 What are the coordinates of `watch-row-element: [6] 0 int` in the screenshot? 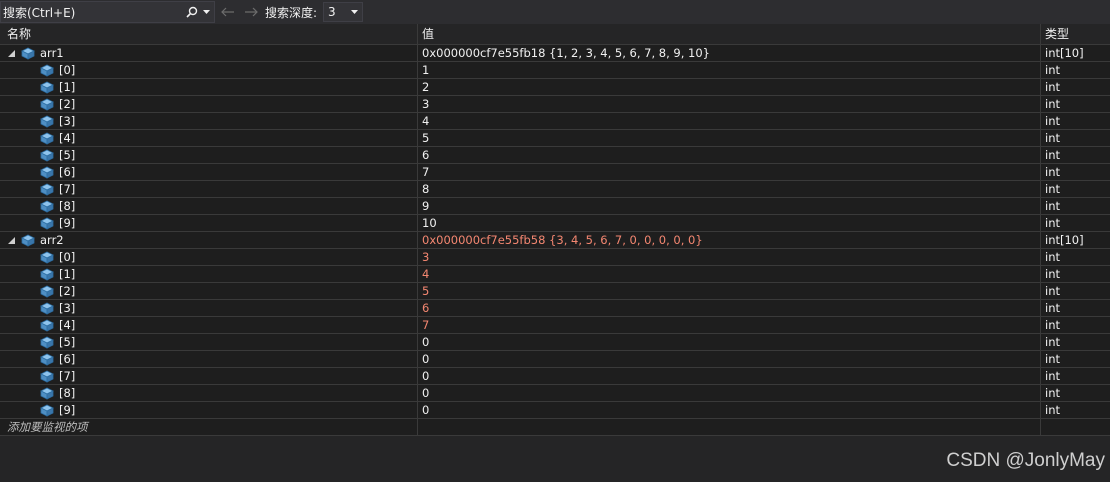 It's located at (555, 359).